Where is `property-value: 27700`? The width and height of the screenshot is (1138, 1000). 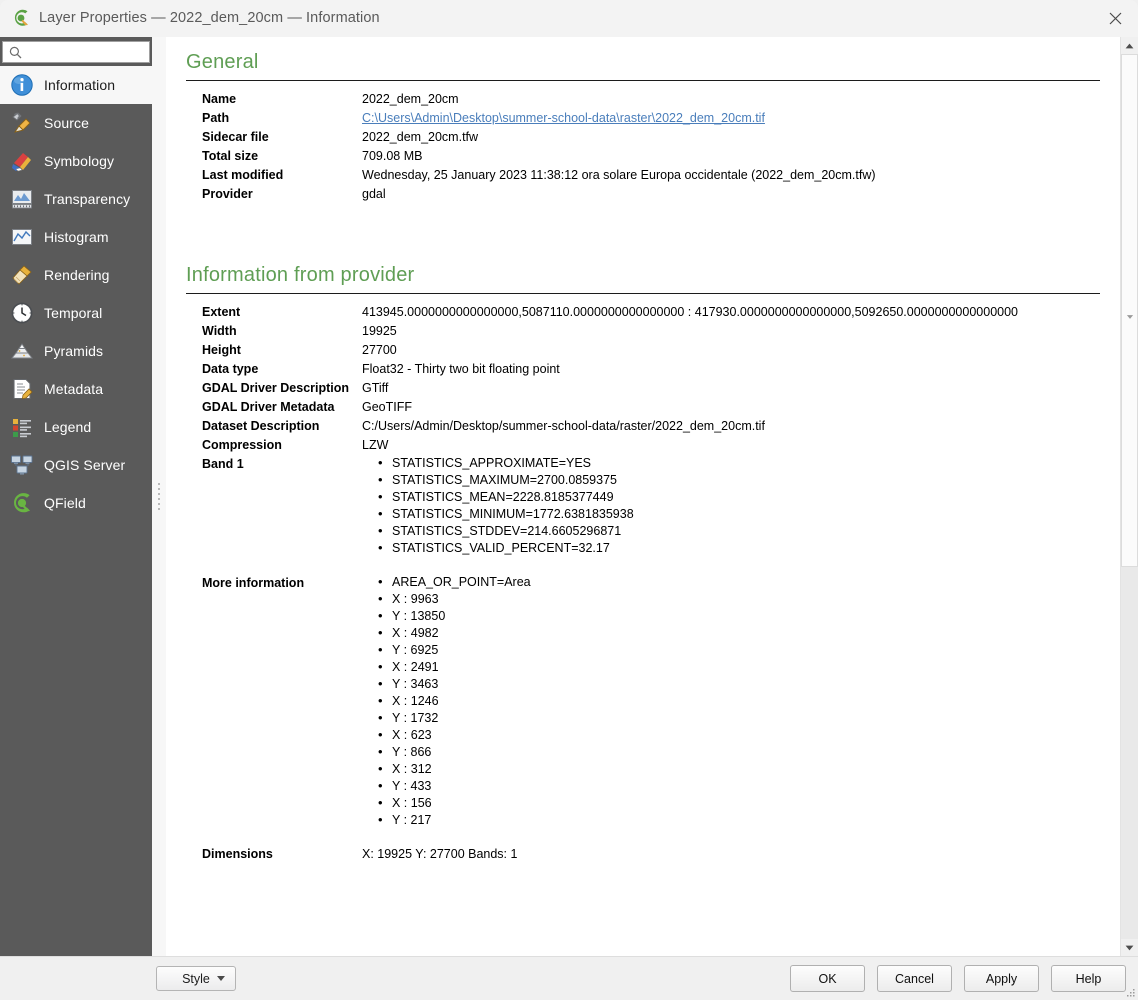
property-value: 27700 is located at coordinates (379, 350).